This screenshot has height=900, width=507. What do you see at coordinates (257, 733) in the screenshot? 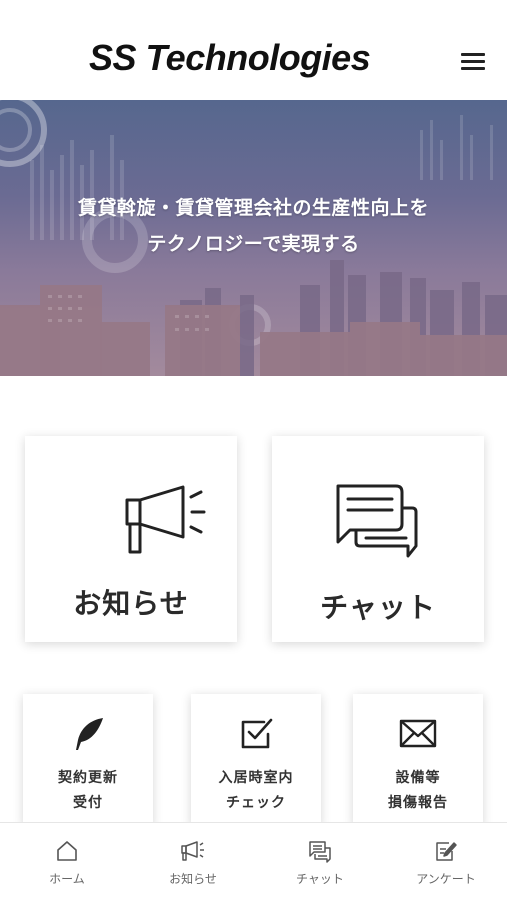
I see `checkbox-icon` at bounding box center [257, 733].